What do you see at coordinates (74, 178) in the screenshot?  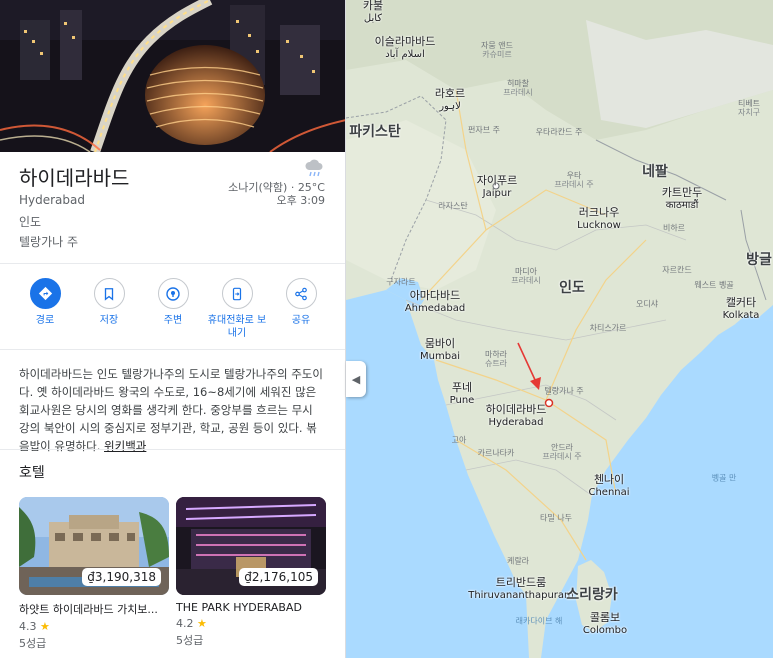 I see `place-title: 하이데라바드` at bounding box center [74, 178].